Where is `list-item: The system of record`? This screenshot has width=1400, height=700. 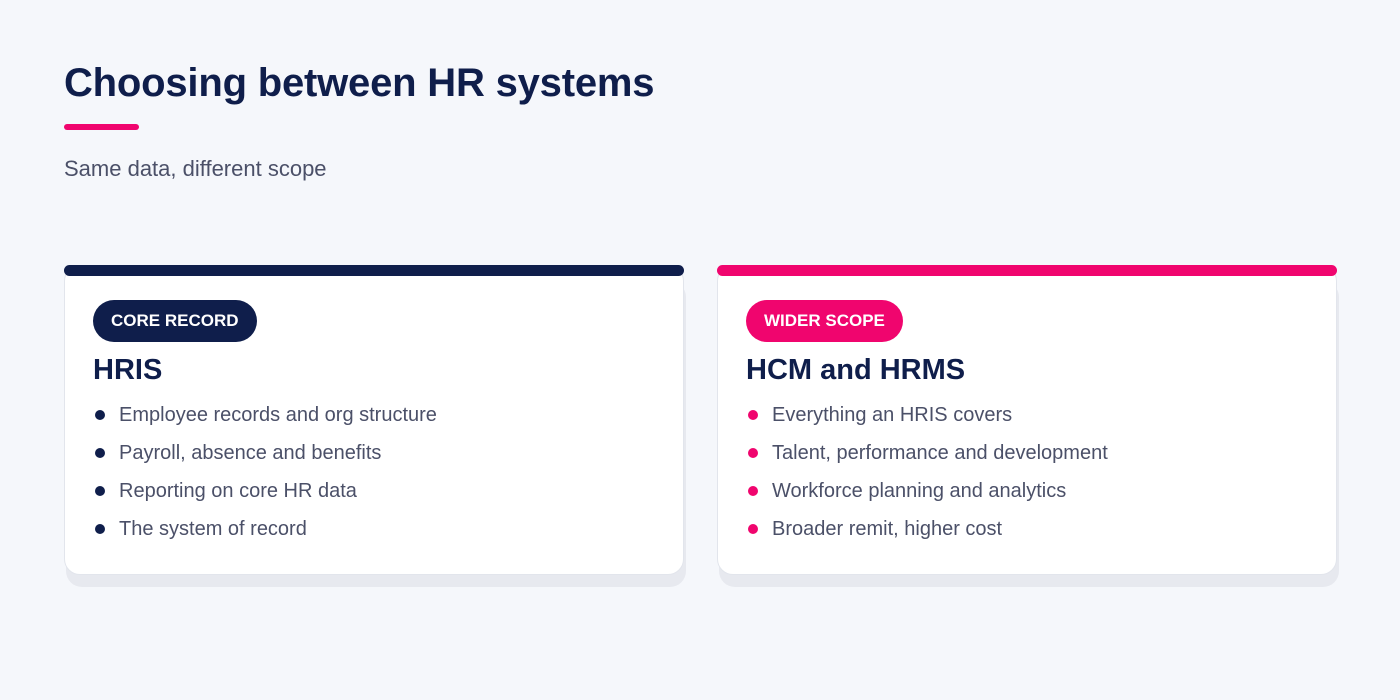 list-item: The system of record is located at coordinates (265, 529).